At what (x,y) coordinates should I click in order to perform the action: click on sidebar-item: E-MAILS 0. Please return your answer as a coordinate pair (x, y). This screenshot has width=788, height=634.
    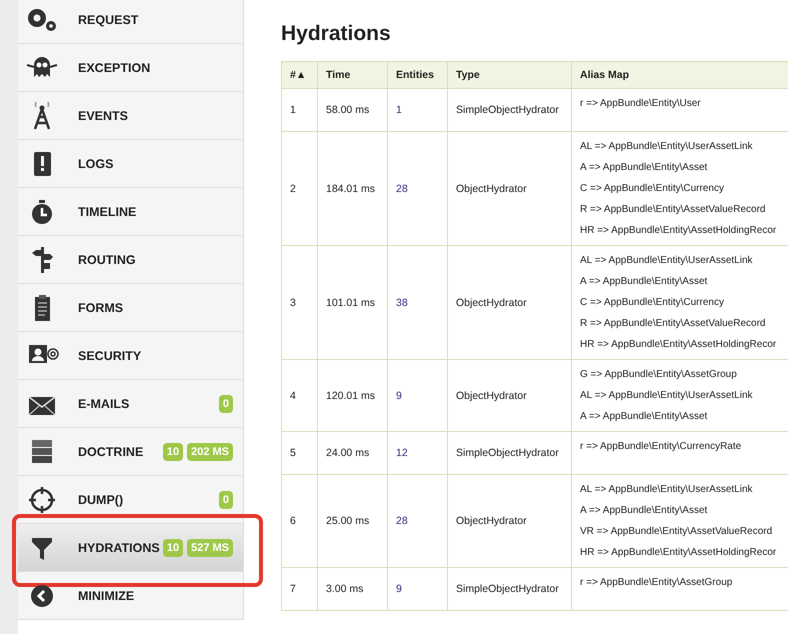
    Looking at the image, I should click on (130, 404).